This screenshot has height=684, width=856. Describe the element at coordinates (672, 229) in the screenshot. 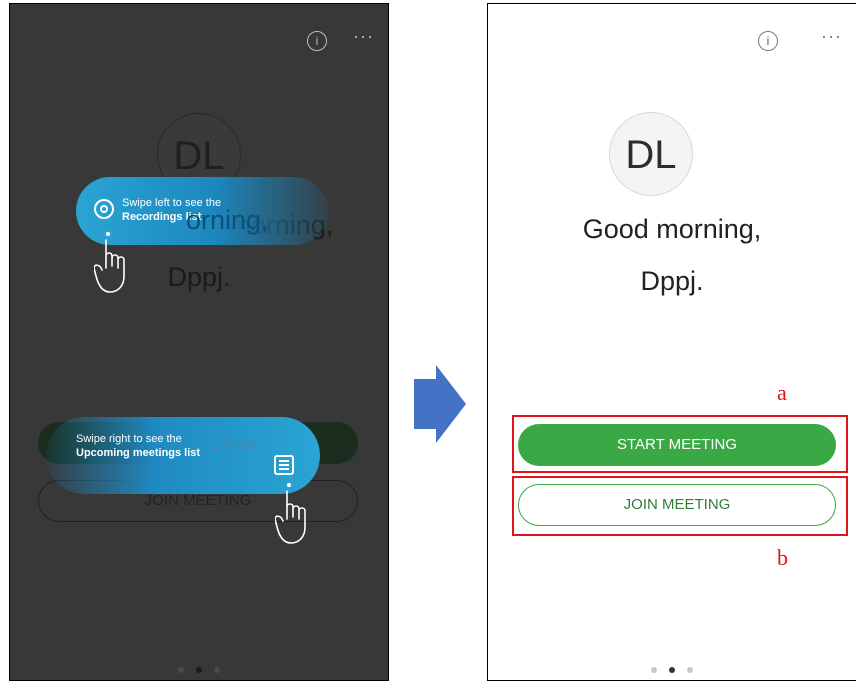

I see `greeting-line1: Good morning,` at that location.